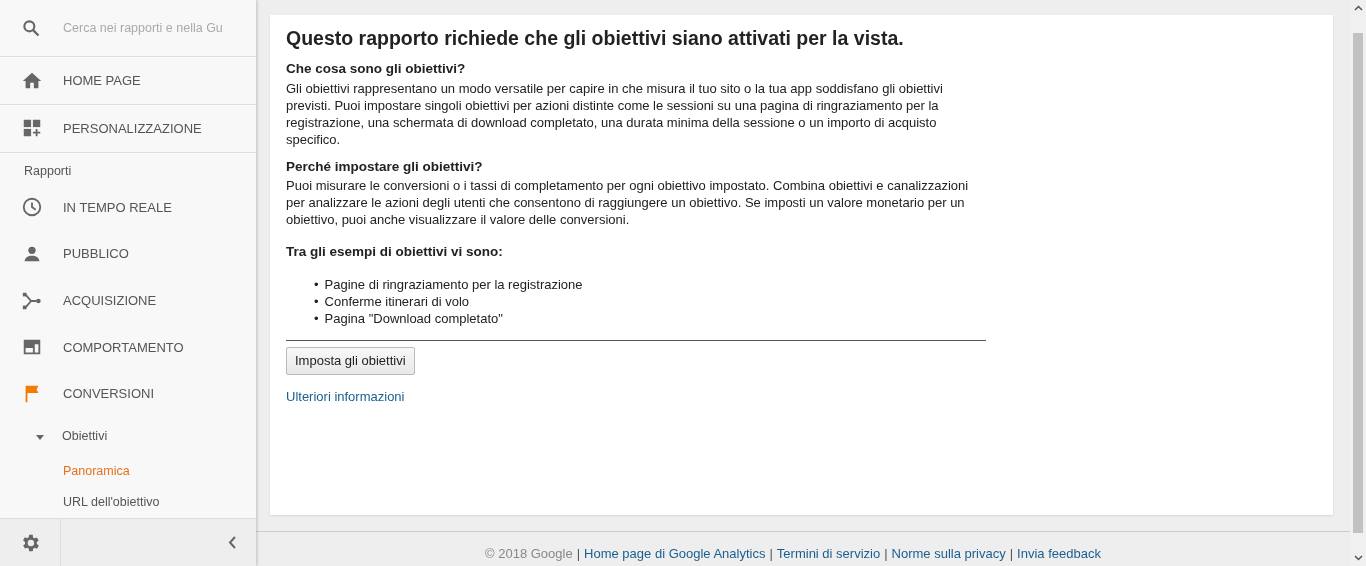 The width and height of the screenshot is (1366, 566). What do you see at coordinates (397, 302) in the screenshot?
I see `list-item: Conferme itinerari di volo` at bounding box center [397, 302].